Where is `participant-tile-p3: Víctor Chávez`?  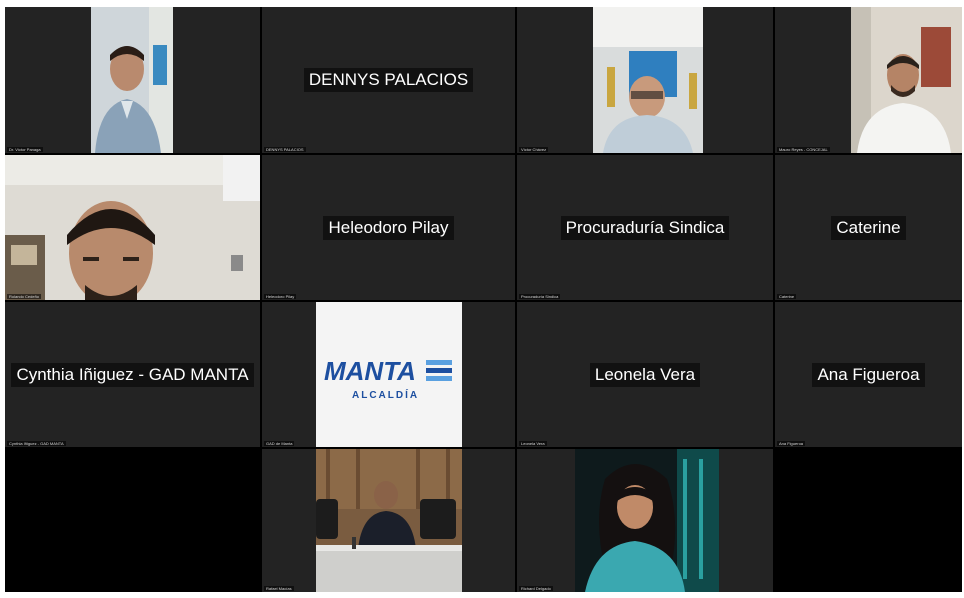 participant-tile-p3: Víctor Chávez is located at coordinates (645, 80).